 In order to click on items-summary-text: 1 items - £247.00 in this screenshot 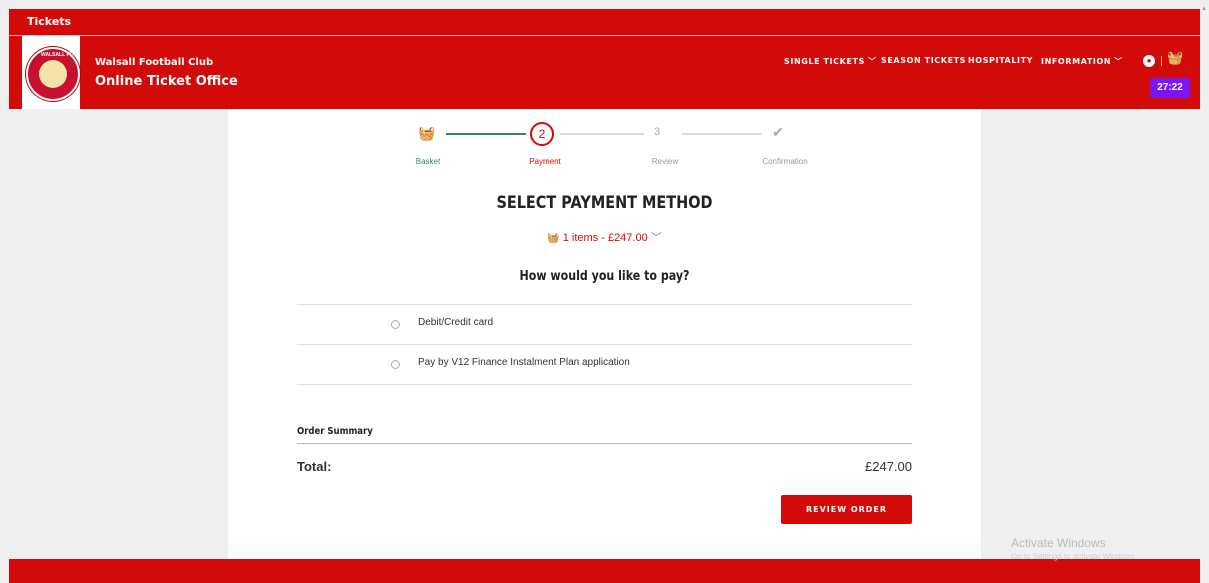, I will do `click(605, 238)`.